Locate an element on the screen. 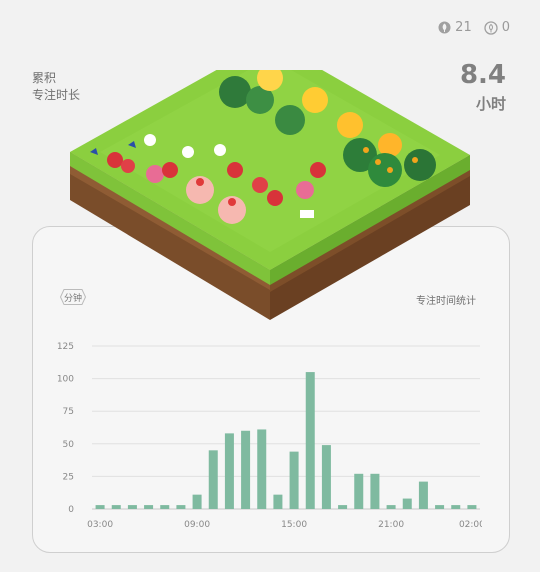 This screenshot has height=572, width=540. chart-title: 专注时间统计 is located at coordinates (446, 301).